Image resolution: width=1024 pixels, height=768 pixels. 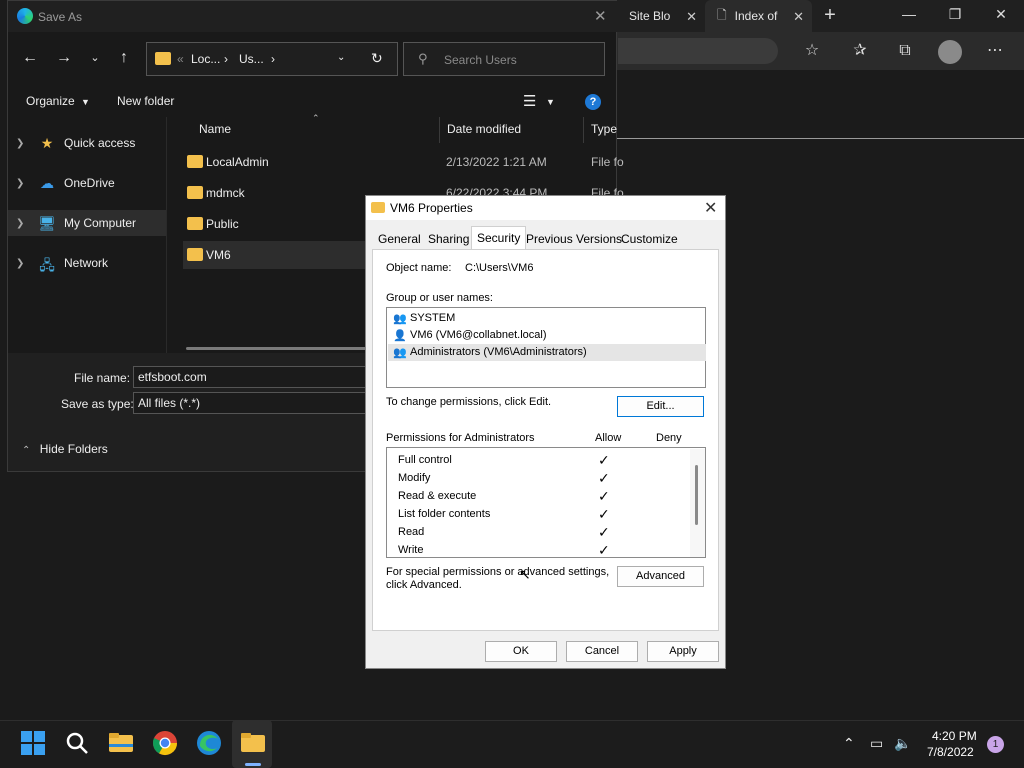 I want to click on more-icon: ⋯, so click(x=995, y=52).